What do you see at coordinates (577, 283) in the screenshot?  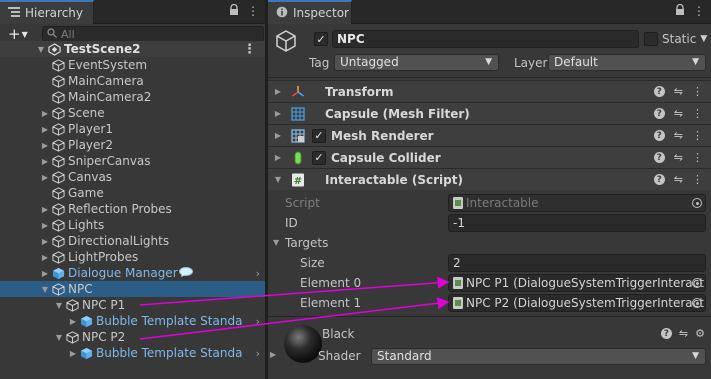 I see `element-0-field: NPC P1 (DialogueSystemTriggerInteract` at bounding box center [577, 283].